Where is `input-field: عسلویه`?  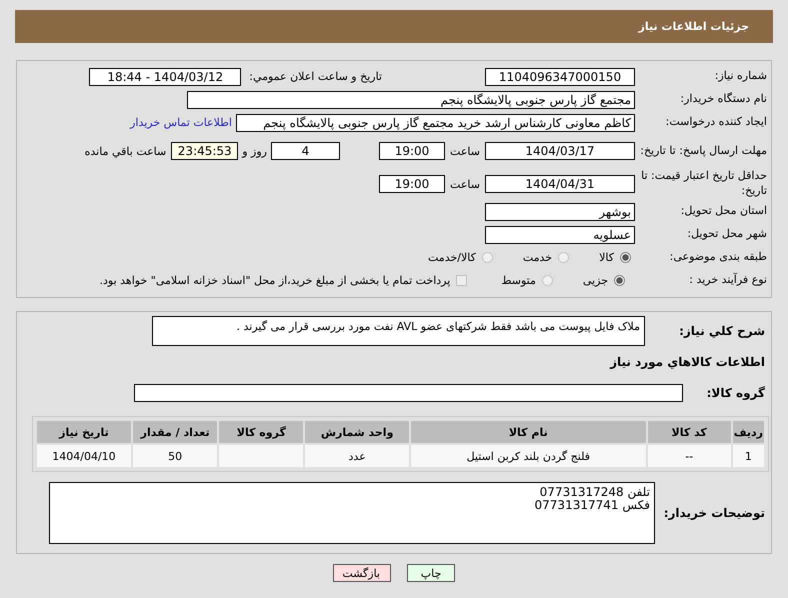 input-field: عسلویه is located at coordinates (560, 235).